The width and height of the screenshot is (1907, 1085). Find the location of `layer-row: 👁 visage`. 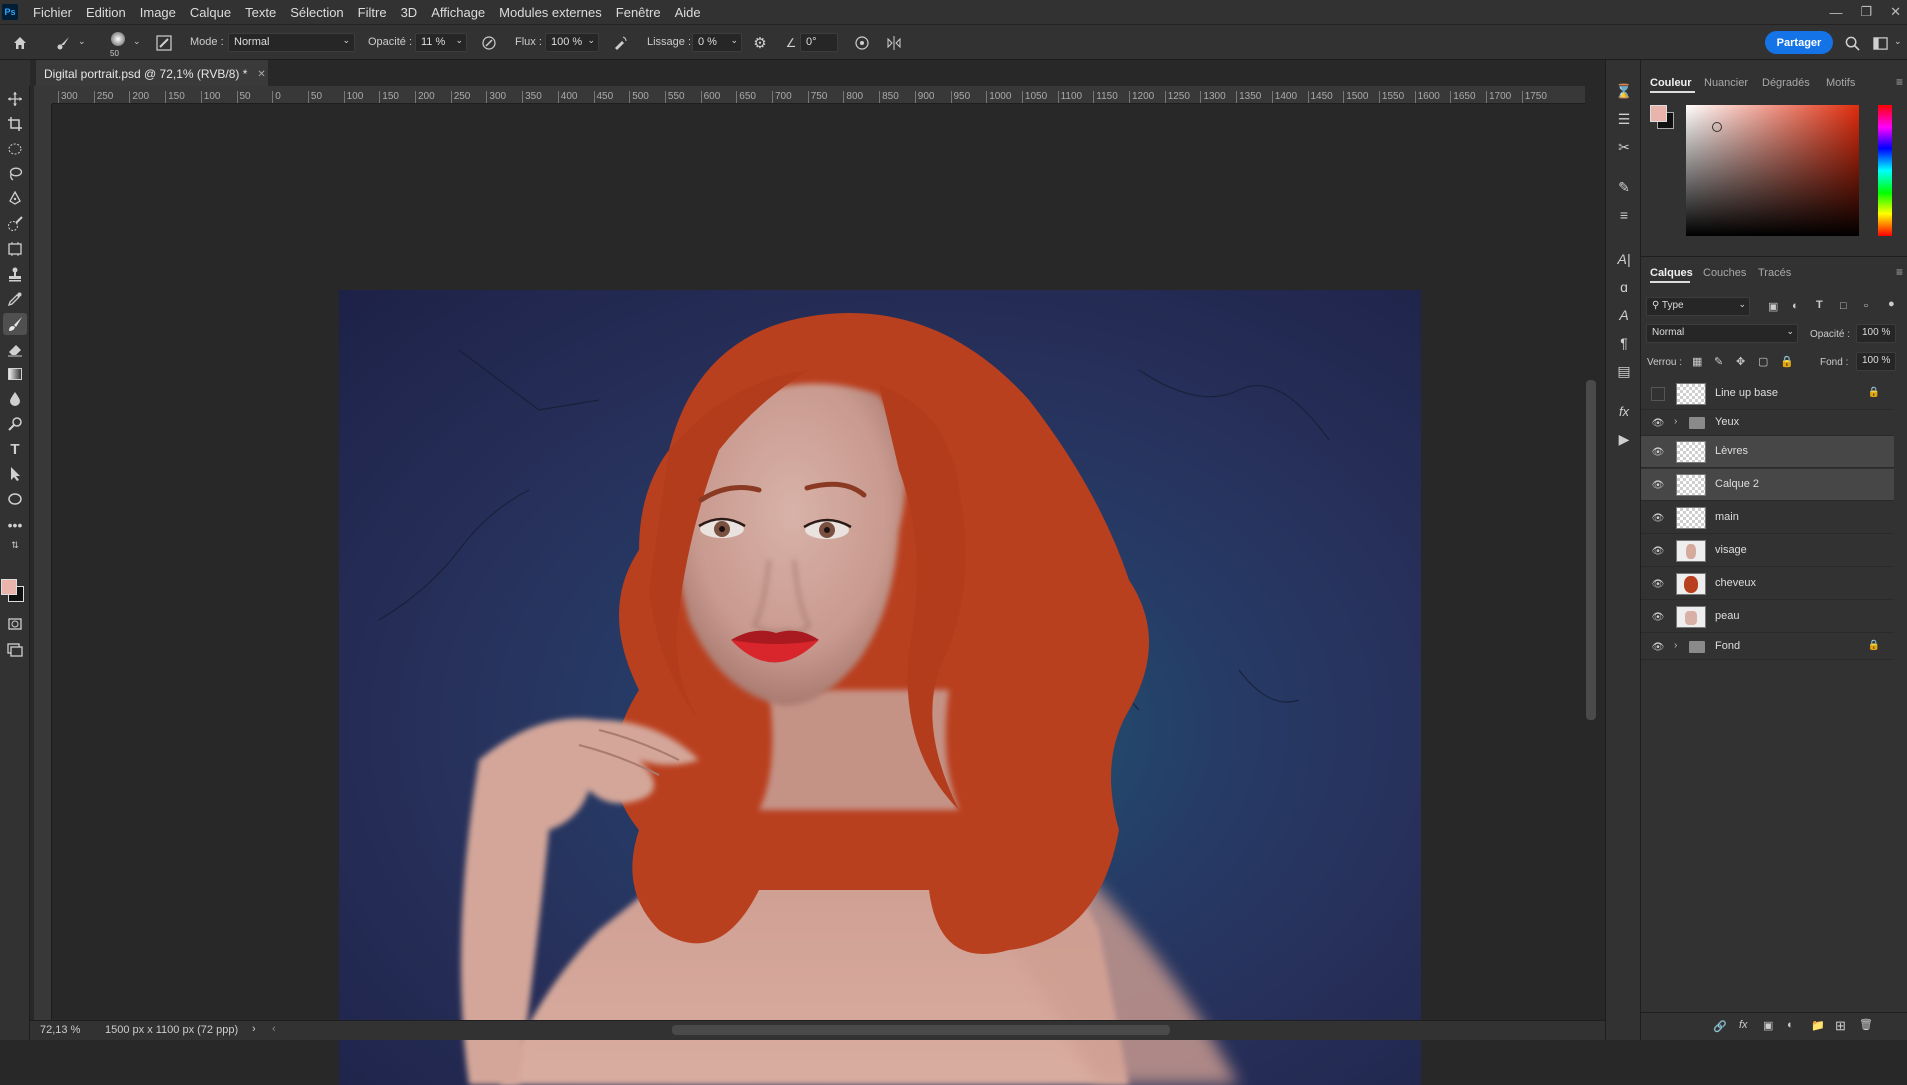

layer-row: 👁 visage is located at coordinates (1767, 551).